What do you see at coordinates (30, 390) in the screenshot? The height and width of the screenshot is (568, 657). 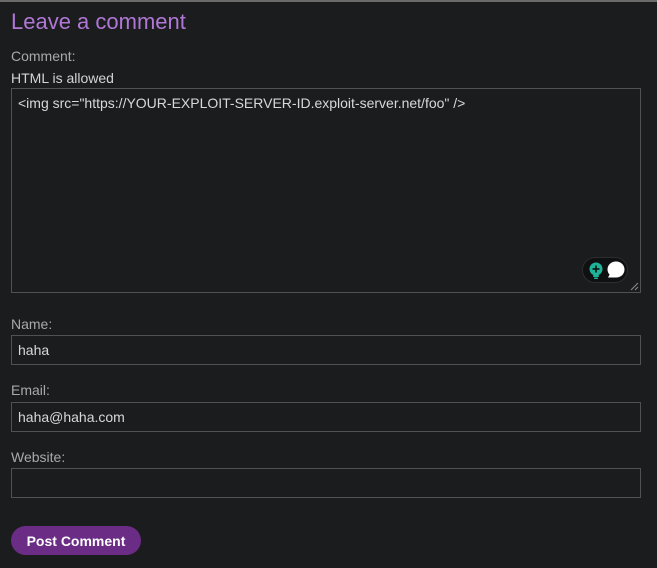 I see `email-label: Email:` at bounding box center [30, 390].